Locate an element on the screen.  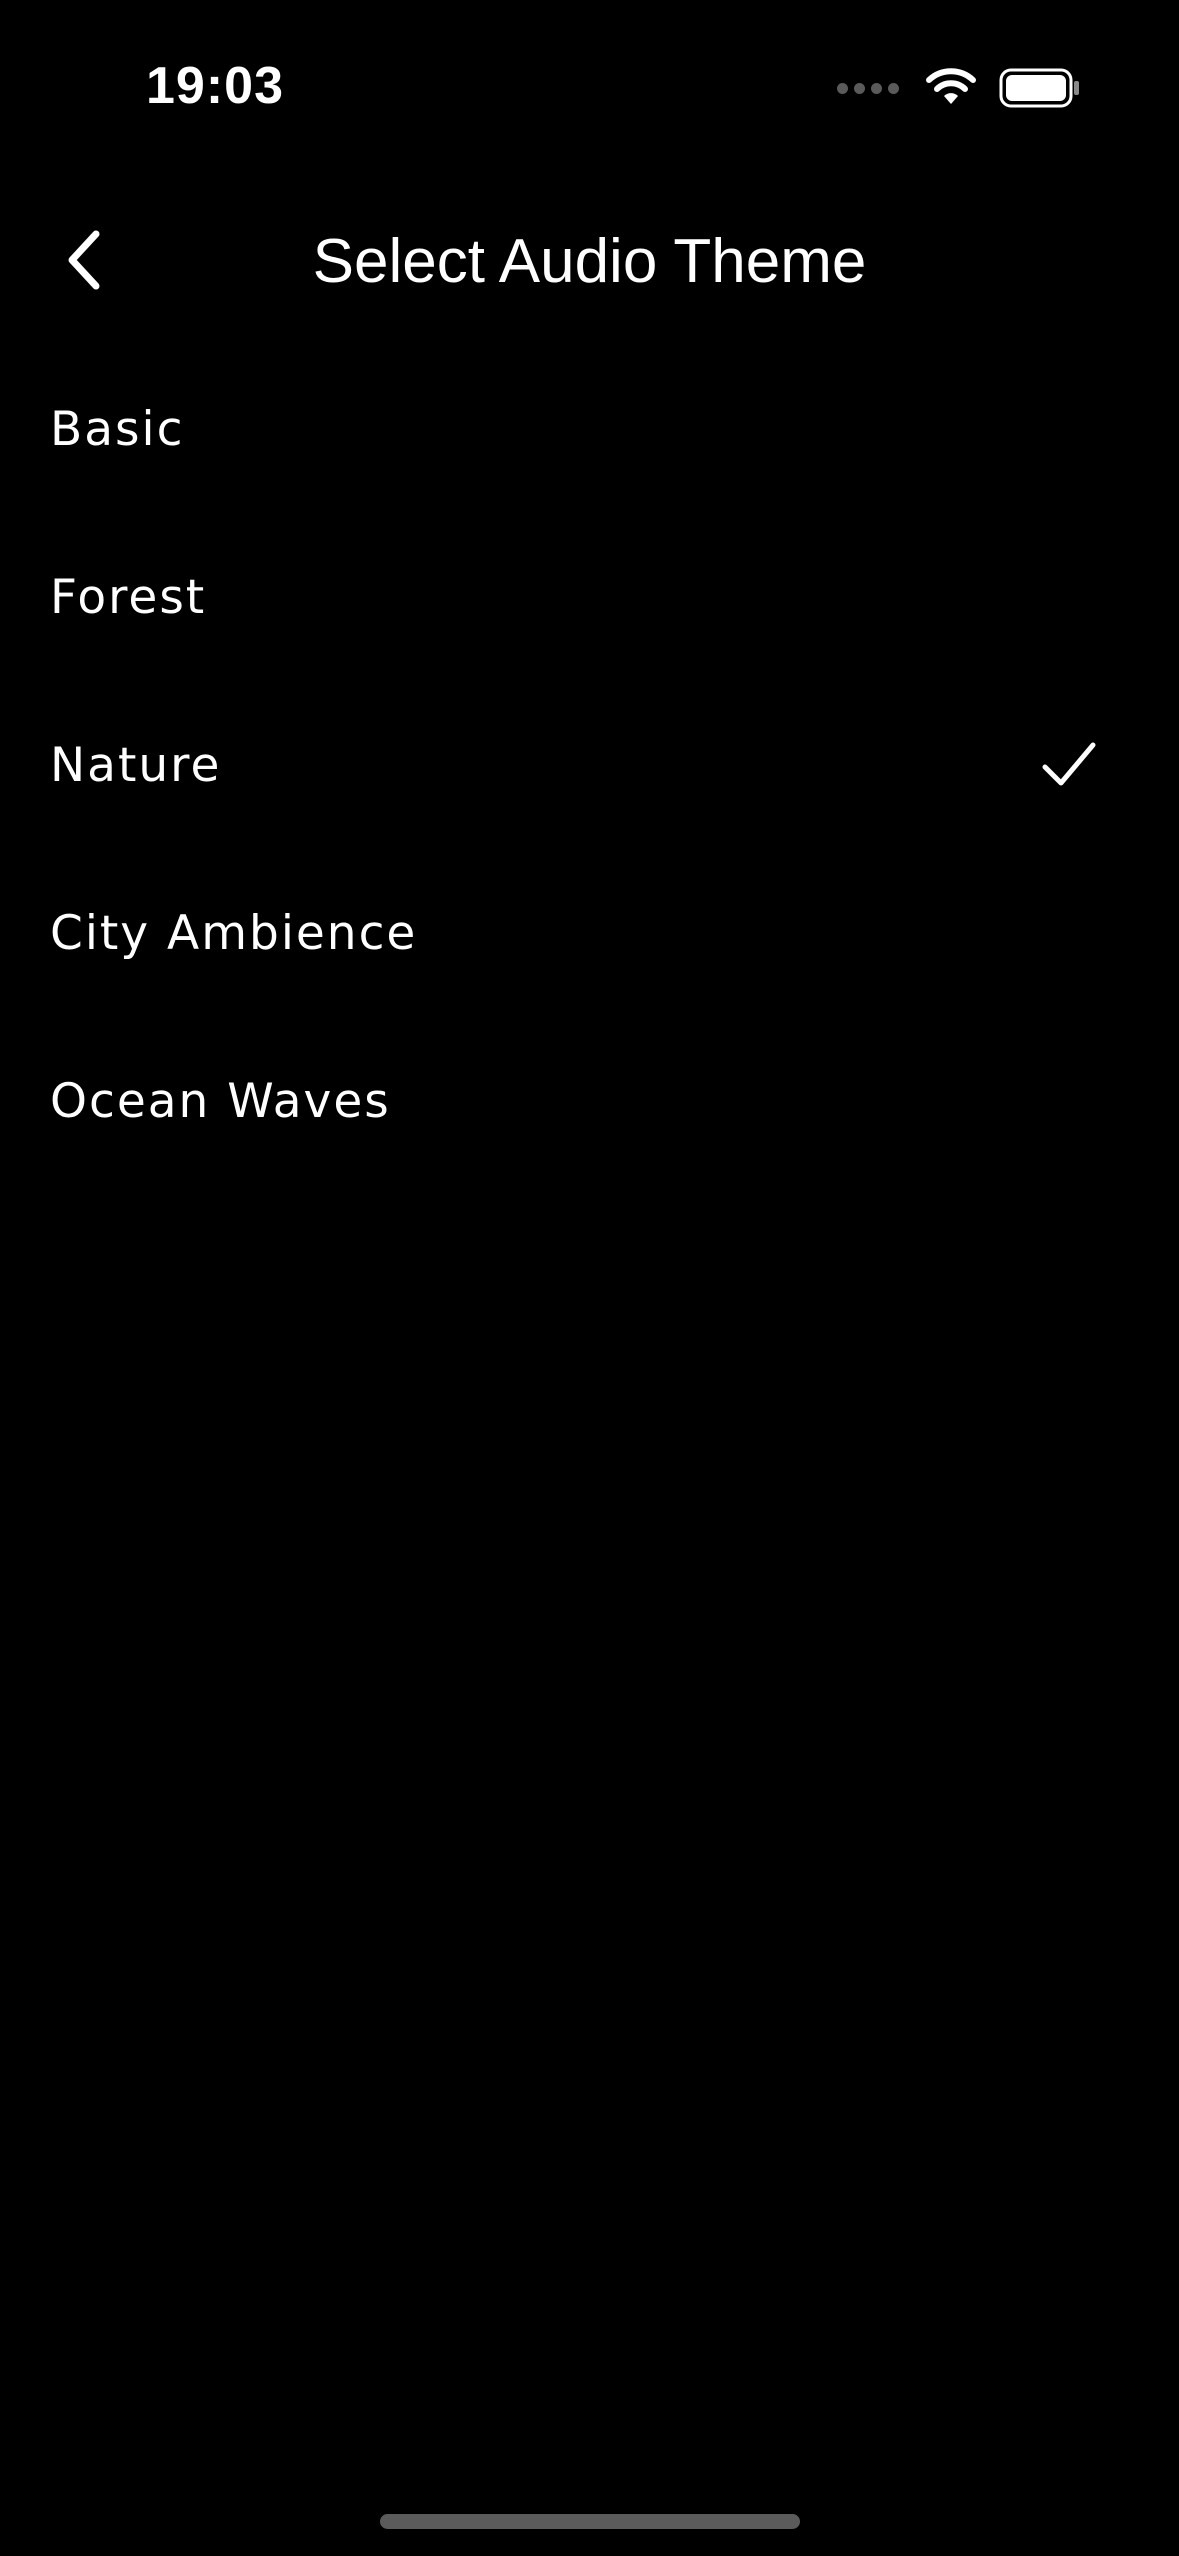
theme-item-ocean-waves: Ocean Waves is located at coordinates (589, 1101).